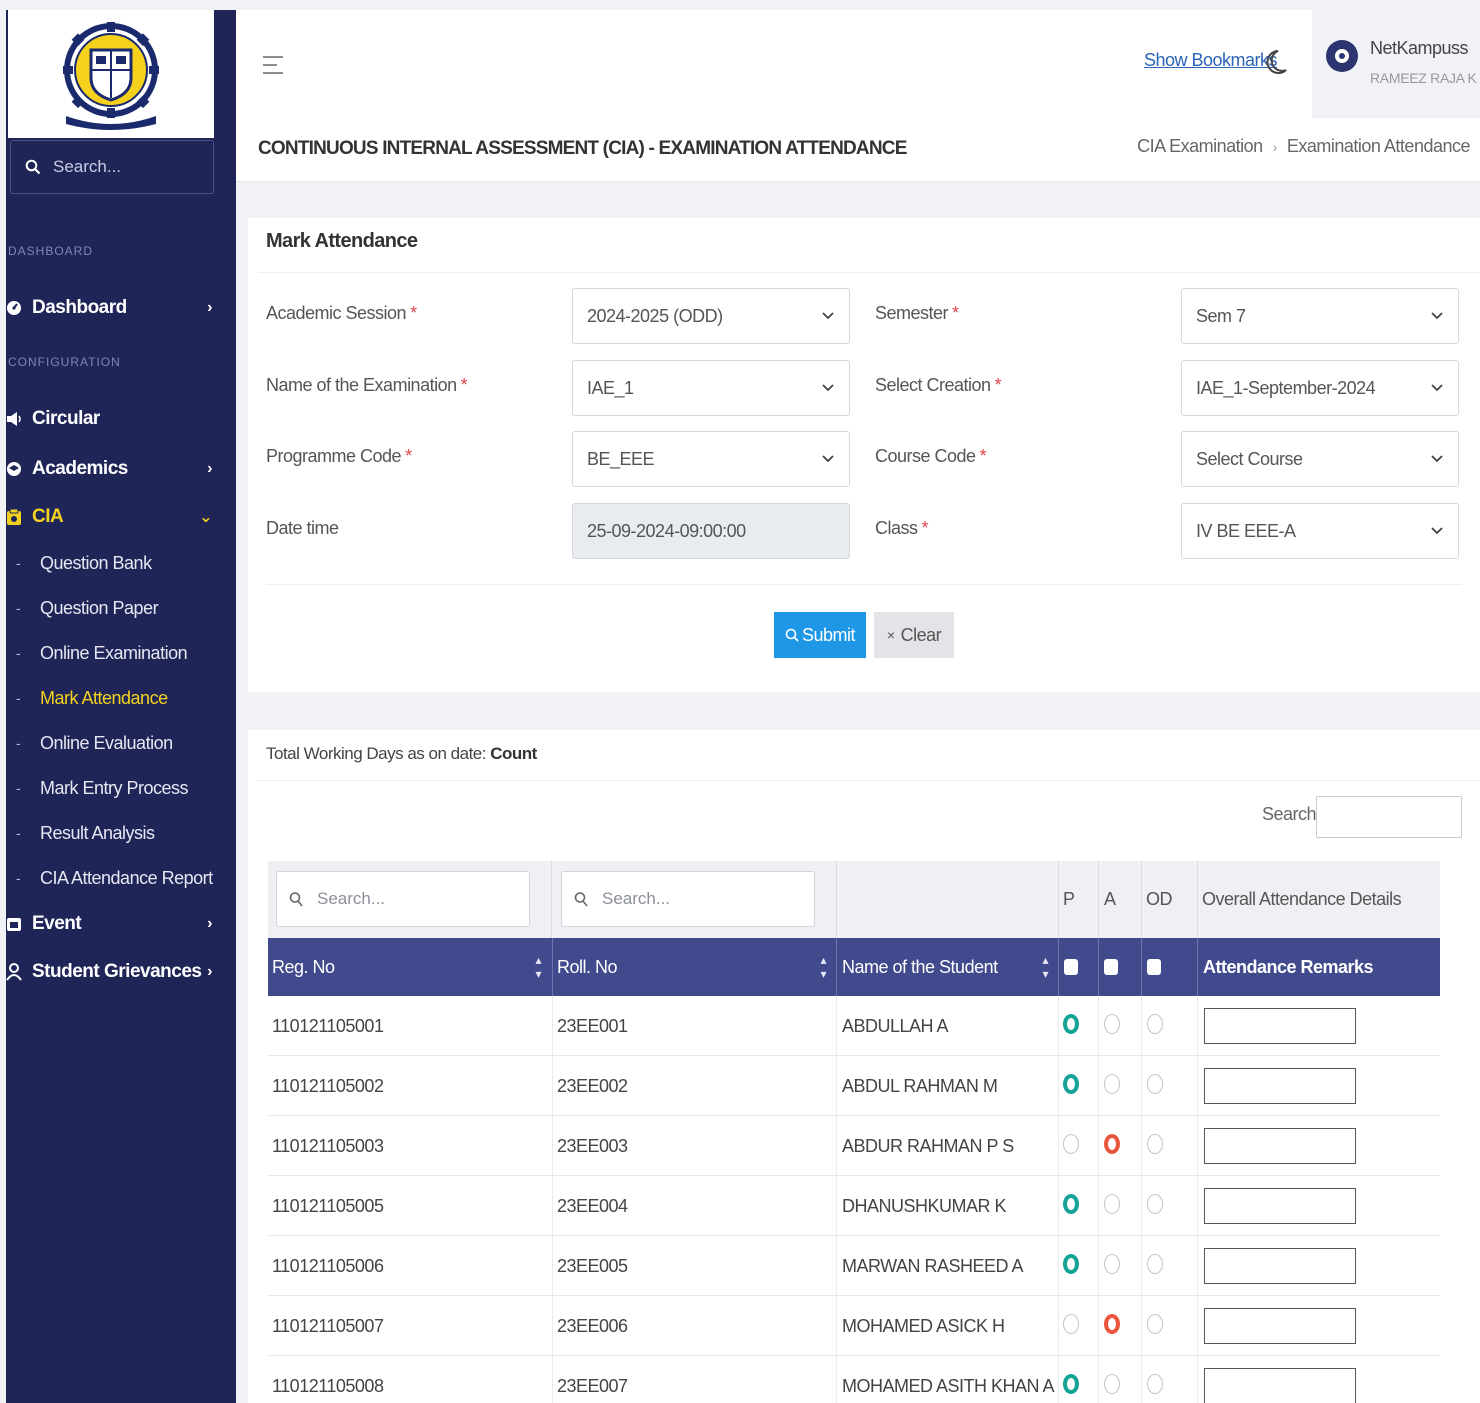  Describe the element at coordinates (1159, 899) in the screenshot. I see `od-header: OD` at that location.